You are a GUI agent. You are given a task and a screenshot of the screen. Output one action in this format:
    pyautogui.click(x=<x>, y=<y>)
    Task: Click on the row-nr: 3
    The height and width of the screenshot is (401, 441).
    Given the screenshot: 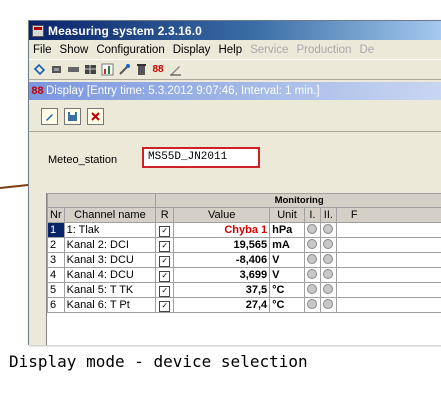 What is the action you would take?
    pyautogui.click(x=56, y=260)
    